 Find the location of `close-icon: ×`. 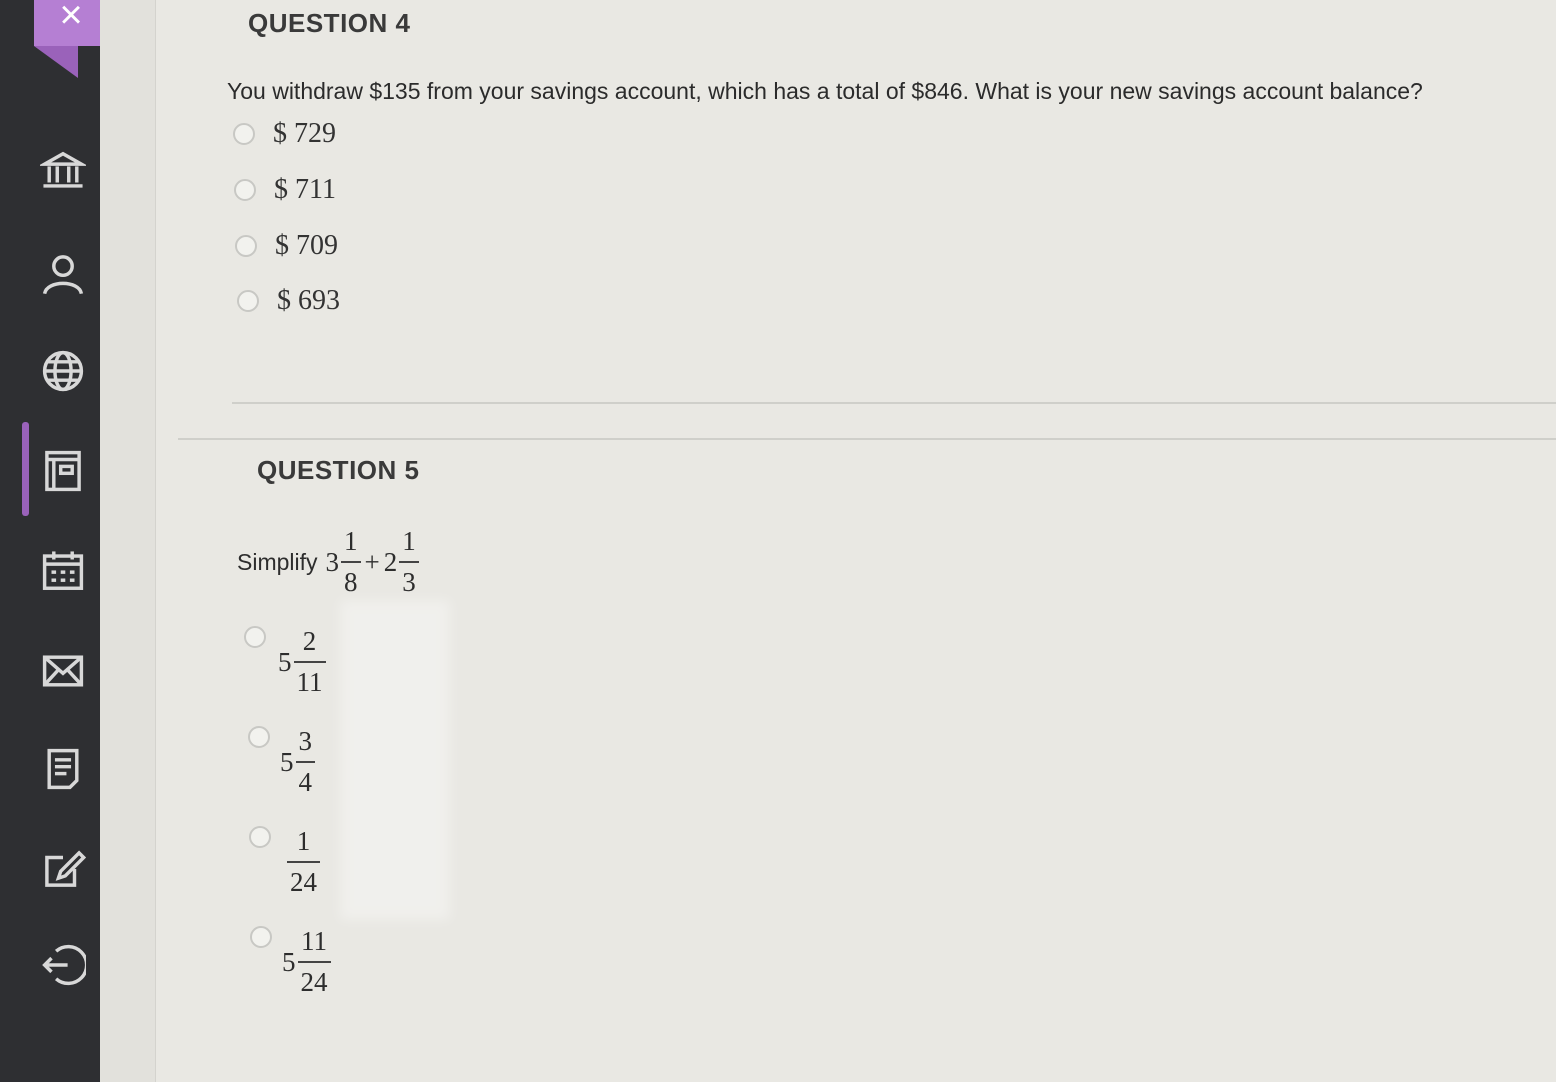

close-icon: × is located at coordinates (71, 18).